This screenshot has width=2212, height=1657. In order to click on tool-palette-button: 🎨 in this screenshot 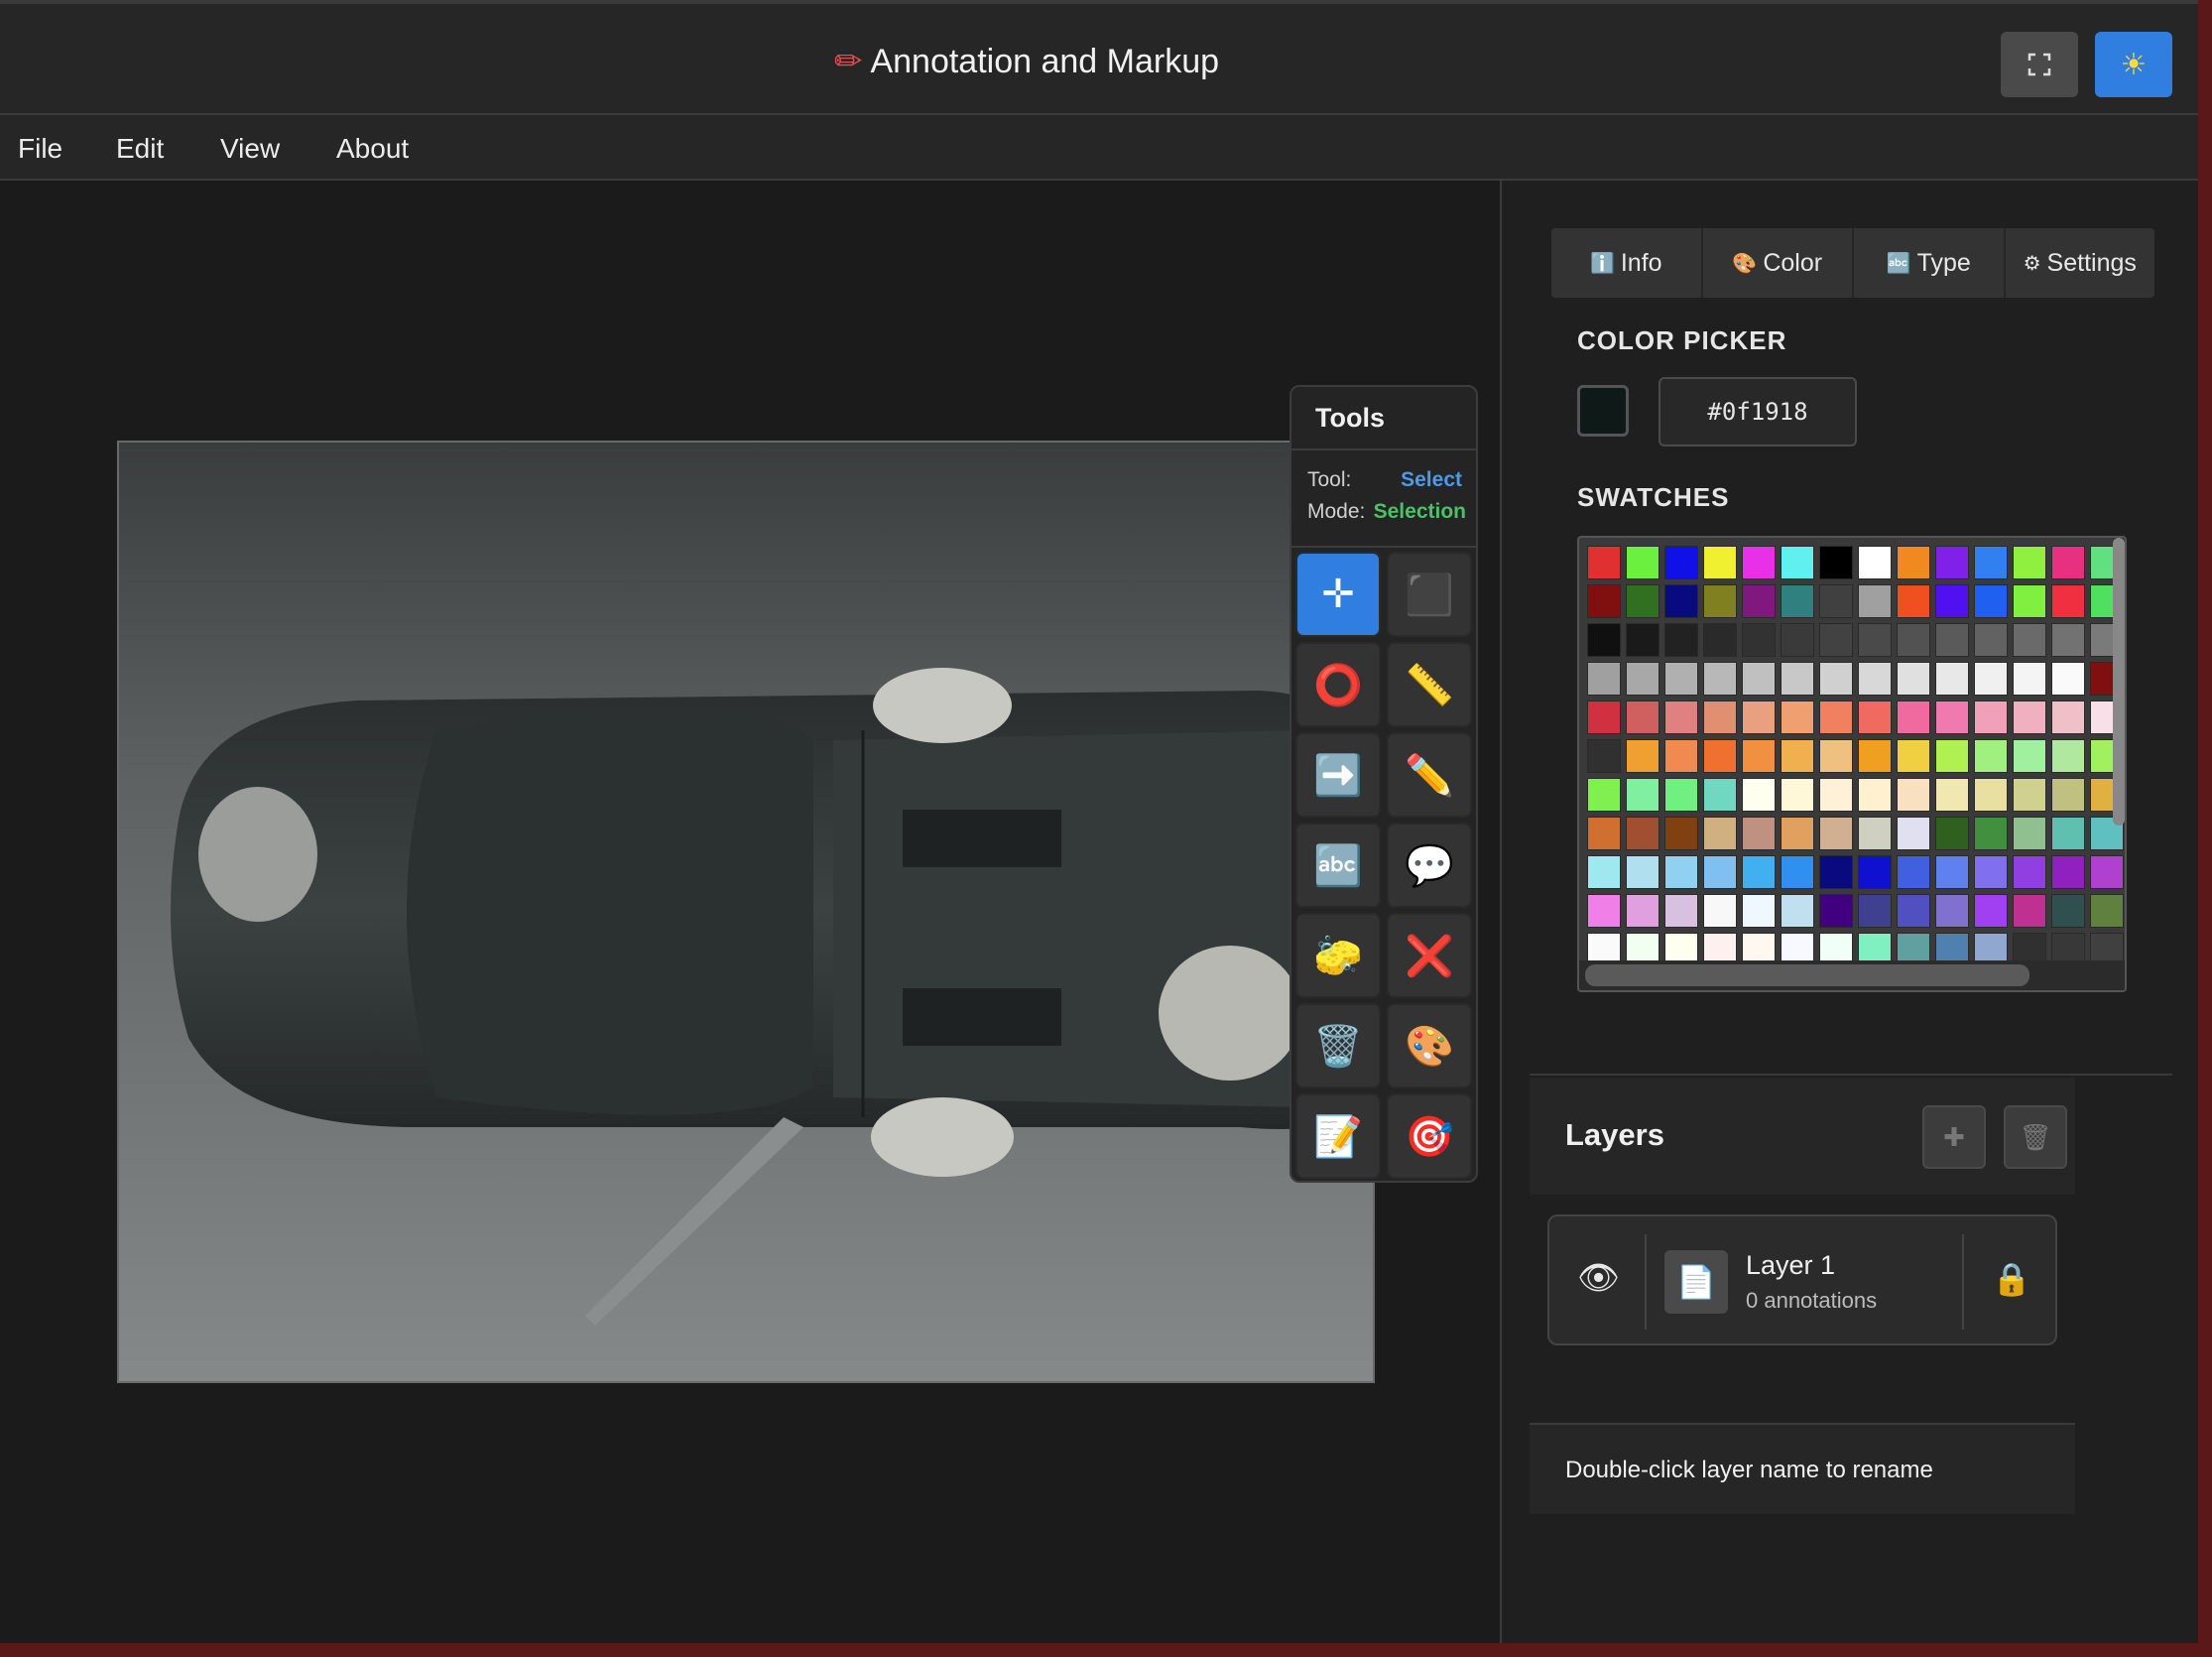, I will do `click(1430, 1045)`.